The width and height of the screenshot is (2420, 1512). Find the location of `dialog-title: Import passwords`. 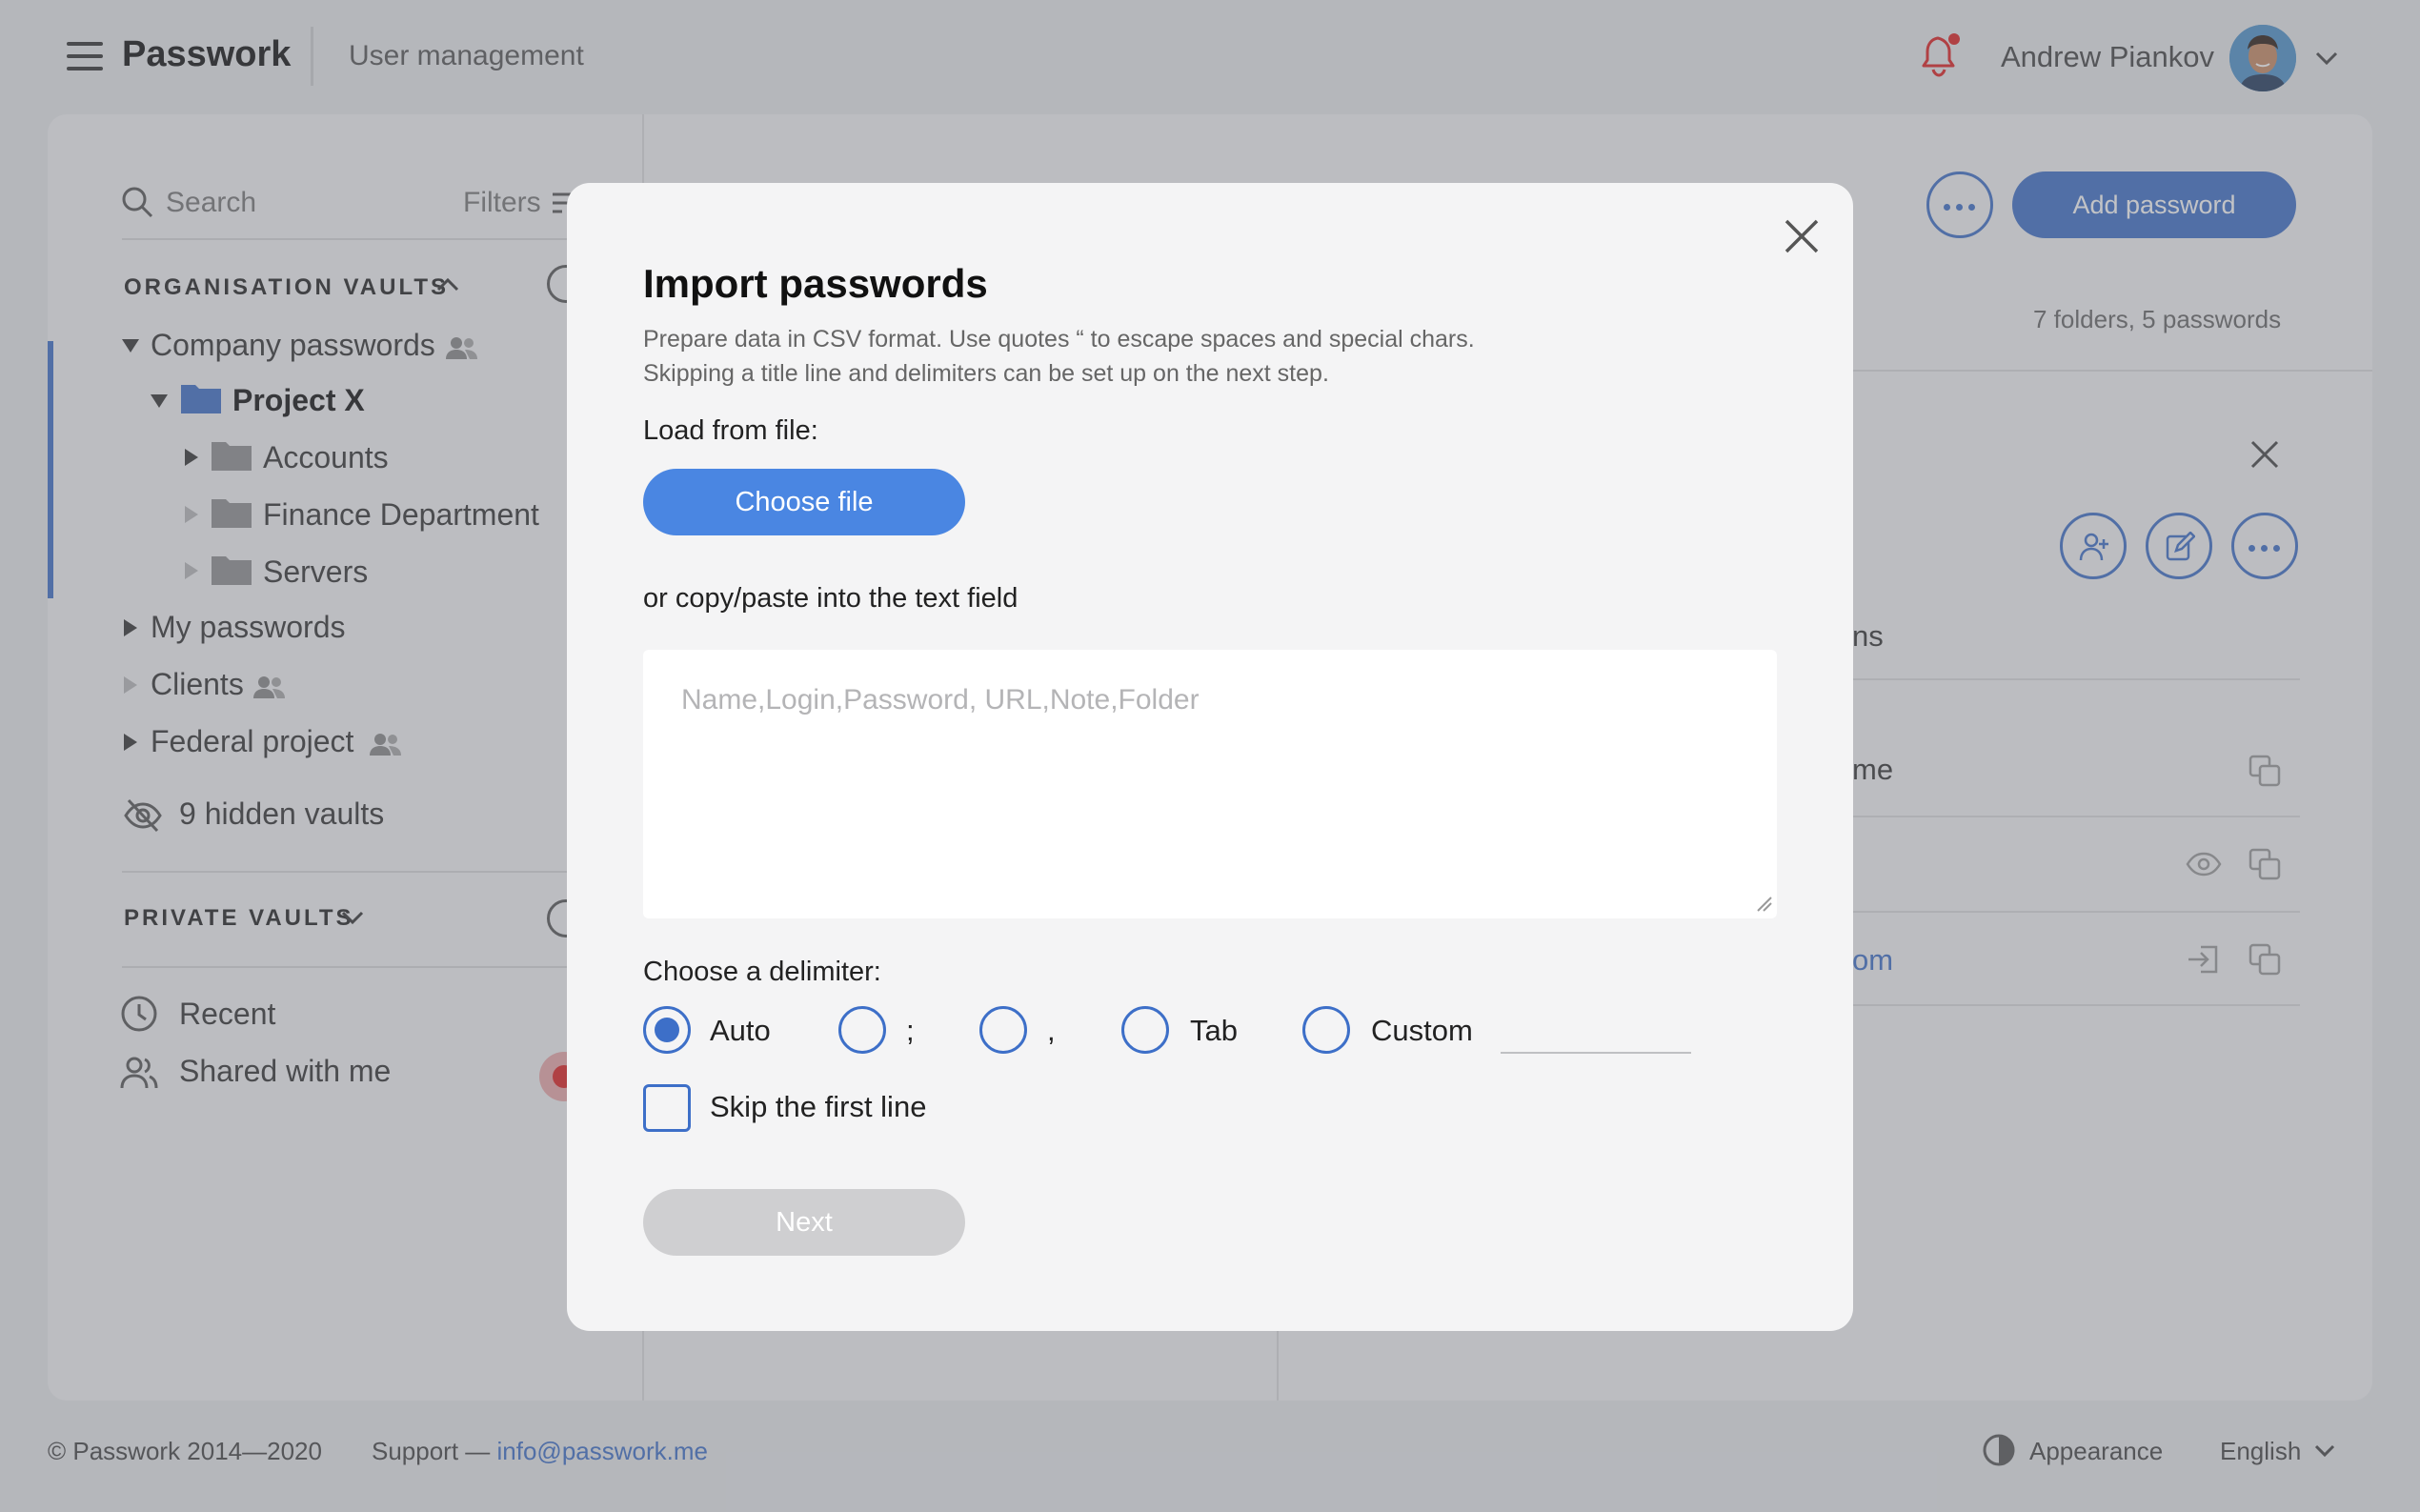

dialog-title: Import passwords is located at coordinates (815, 283).